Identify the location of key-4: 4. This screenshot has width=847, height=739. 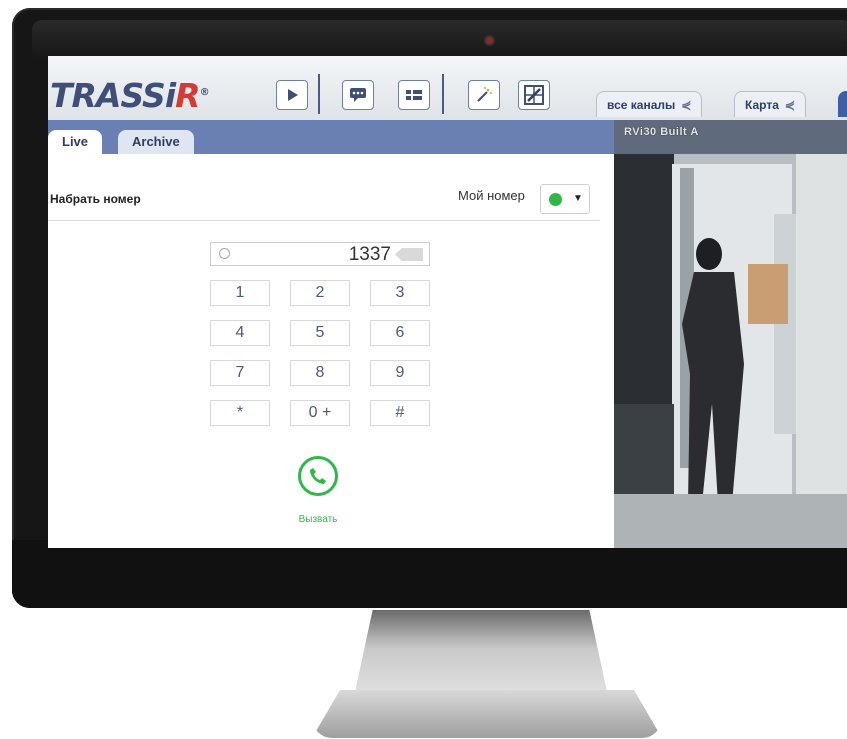
(240, 333).